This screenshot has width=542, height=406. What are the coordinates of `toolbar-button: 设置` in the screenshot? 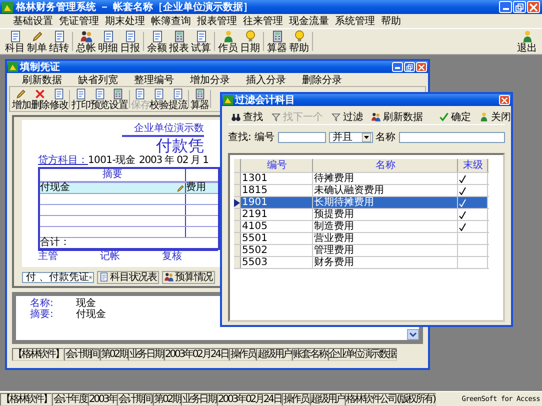 It's located at (118, 99).